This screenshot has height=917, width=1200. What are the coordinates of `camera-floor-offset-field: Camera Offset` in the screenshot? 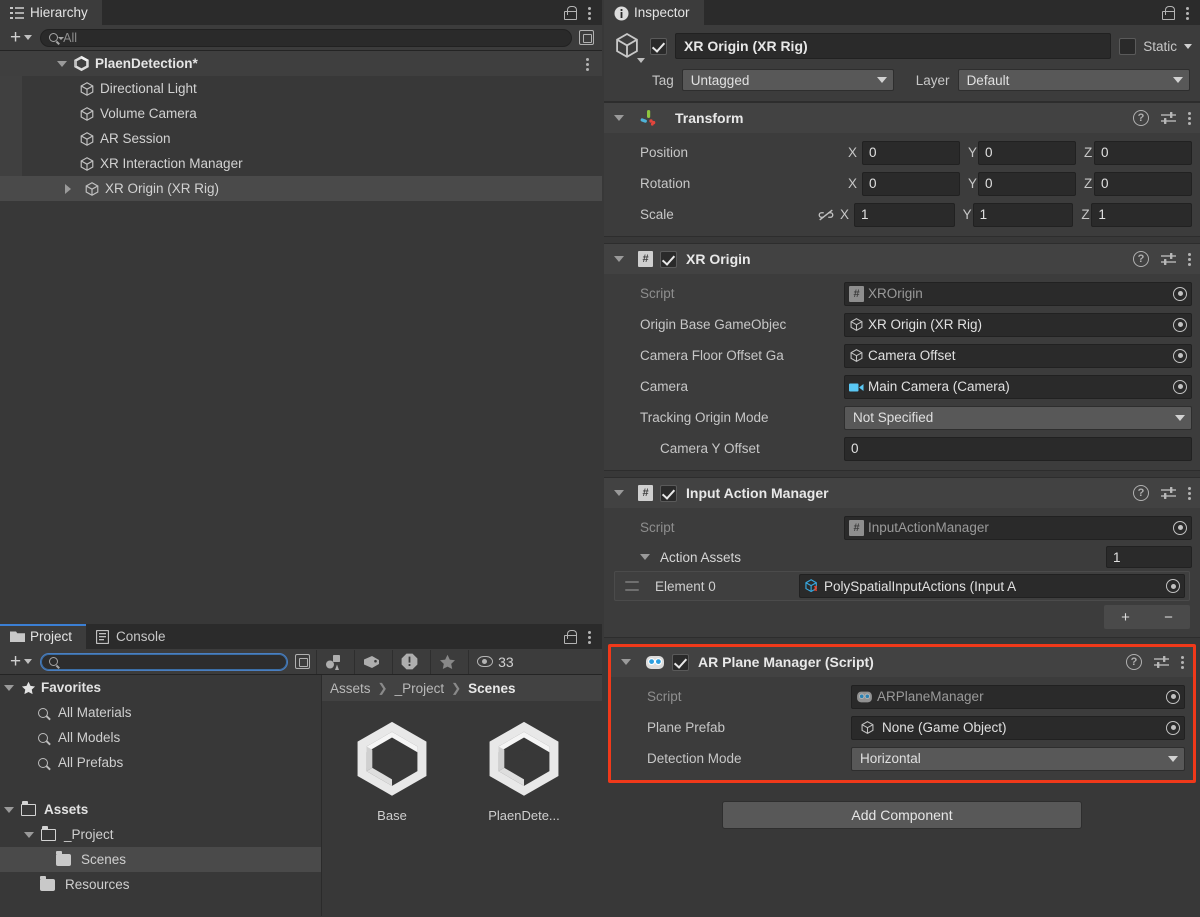 It's located at (1018, 355).